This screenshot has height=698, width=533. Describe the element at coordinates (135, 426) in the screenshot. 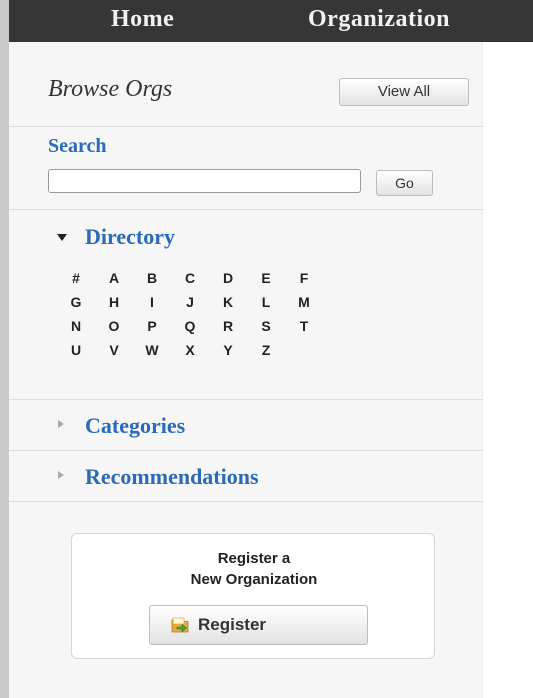

I see `categories-toggle: Categories` at that location.